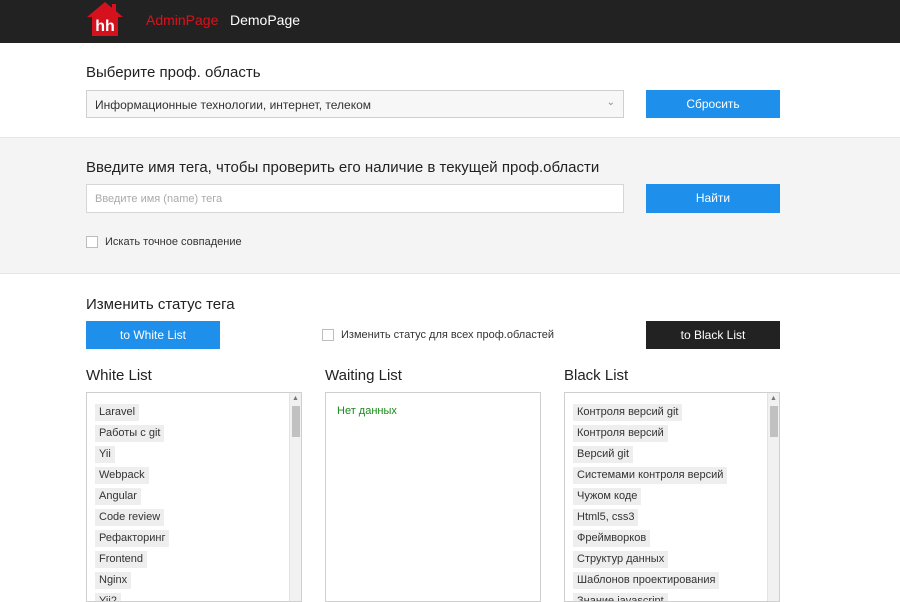  I want to click on list-item: Контроля версий git, so click(650, 412).